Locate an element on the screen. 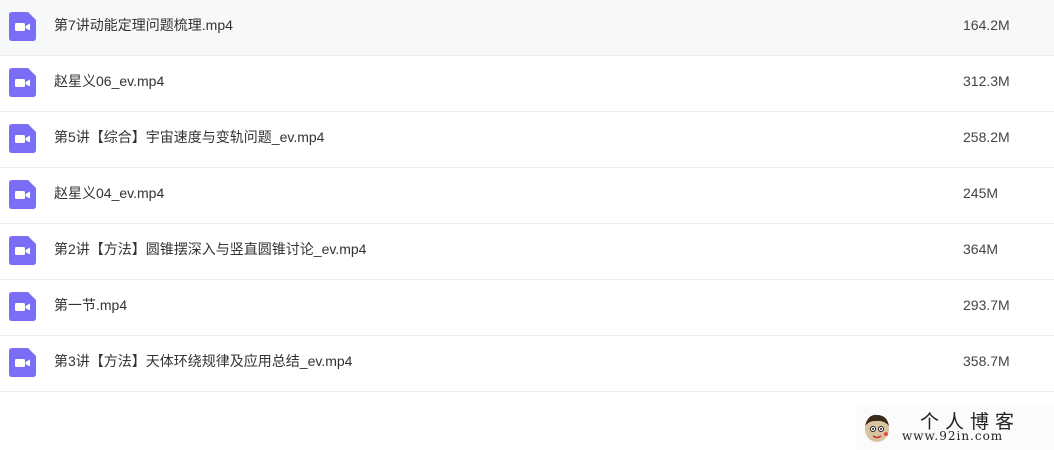 The width and height of the screenshot is (1054, 450). file-size: 258.2M is located at coordinates (986, 137).